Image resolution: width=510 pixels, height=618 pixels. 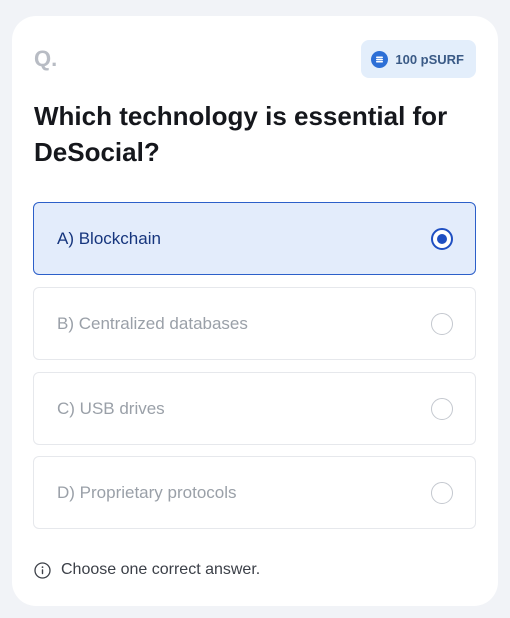 What do you see at coordinates (429, 59) in the screenshot?
I see `reward-amount: 100 pSURF` at bounding box center [429, 59].